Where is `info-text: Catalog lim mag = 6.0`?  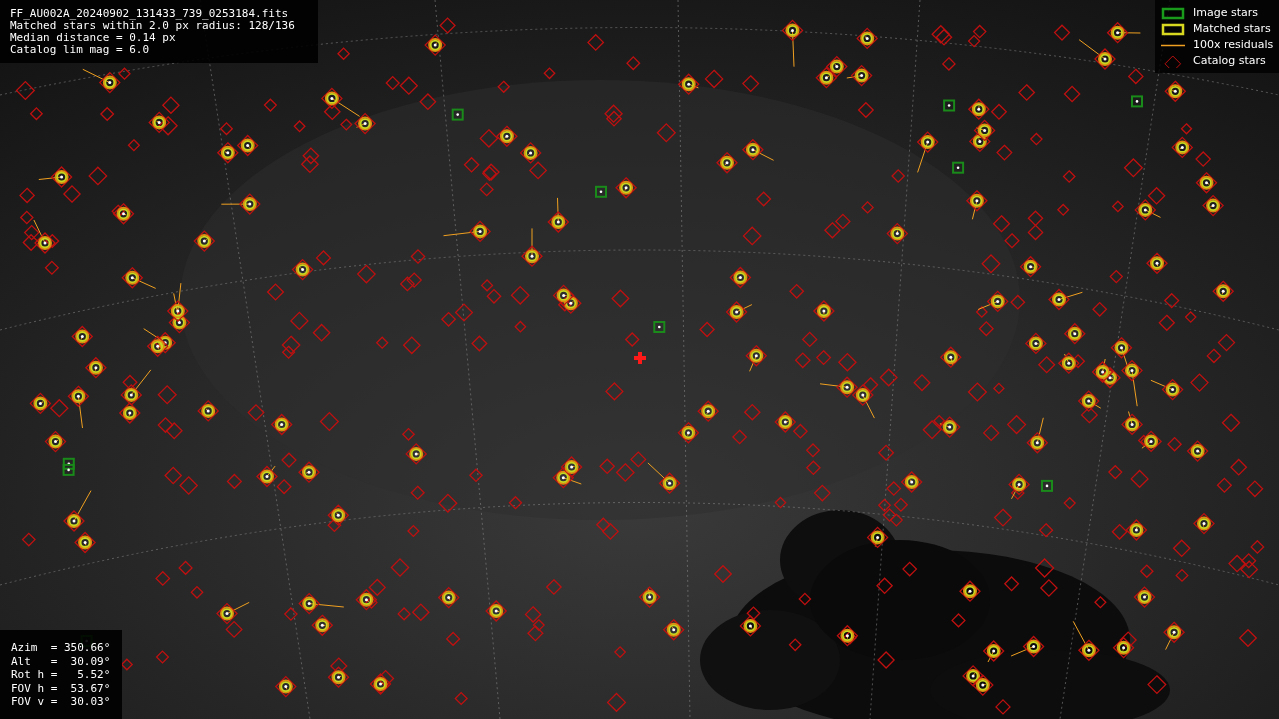 info-text: Catalog lim mag = 6.0 is located at coordinates (80, 50).